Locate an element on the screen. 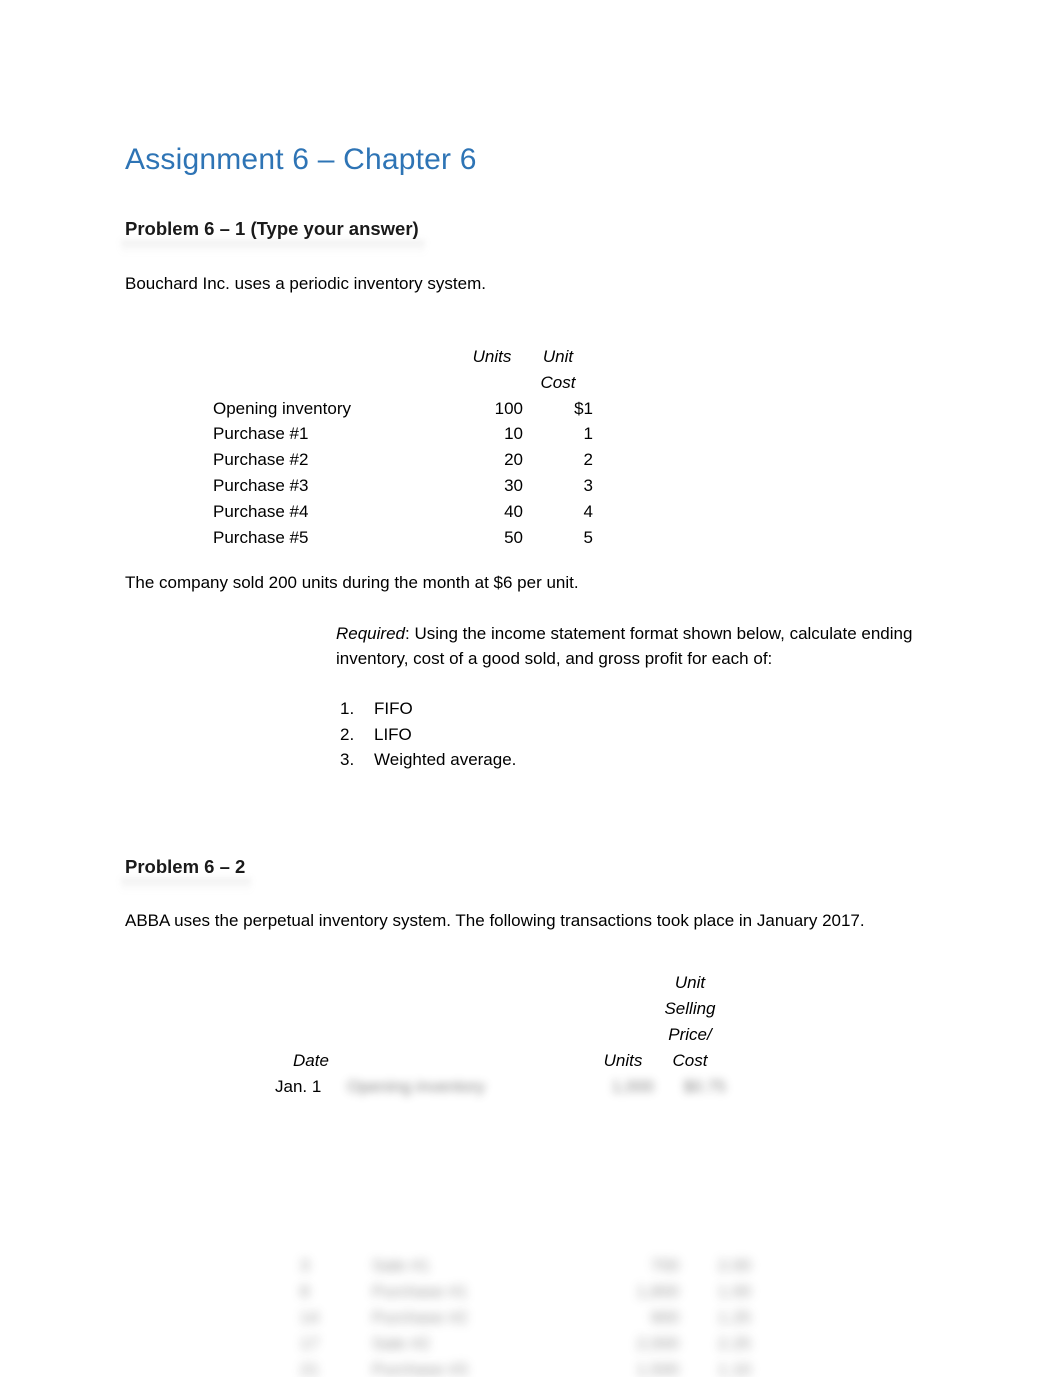 This screenshot has width=1062, height=1377. table-row: 3 Sale #1 700 2.00 is located at coordinates (525, 1266).